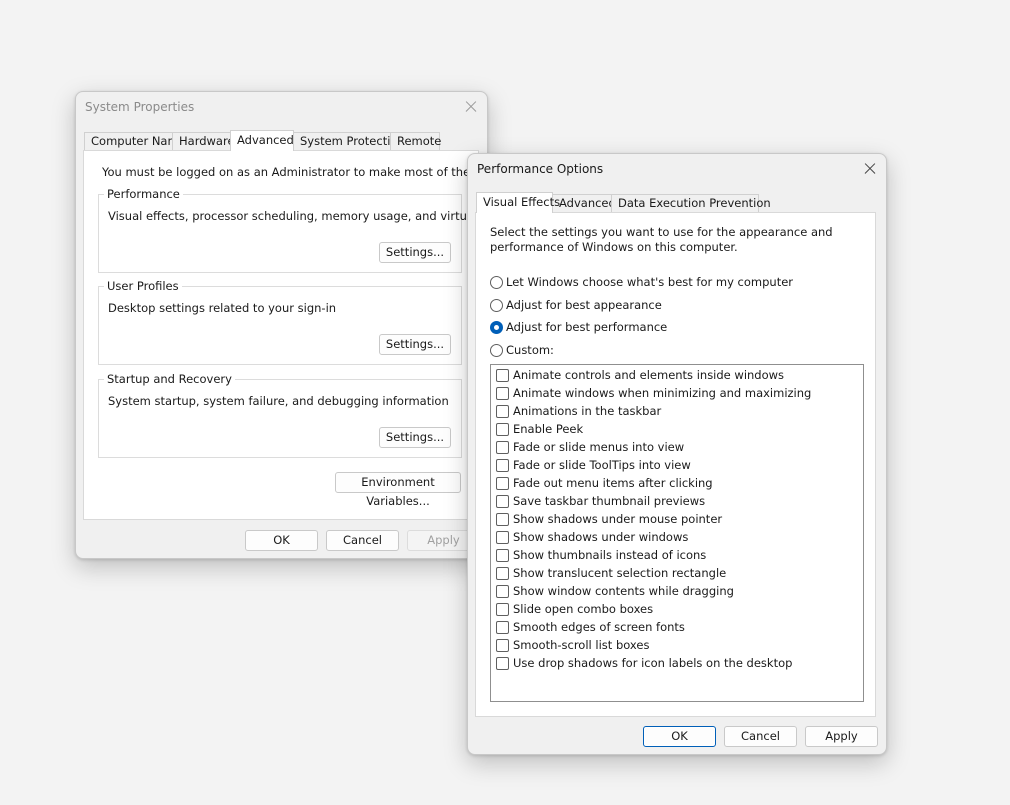 The image size is (1010, 805). What do you see at coordinates (222, 308) in the screenshot?
I see `group-description: Desktop settings related to your sign-in` at bounding box center [222, 308].